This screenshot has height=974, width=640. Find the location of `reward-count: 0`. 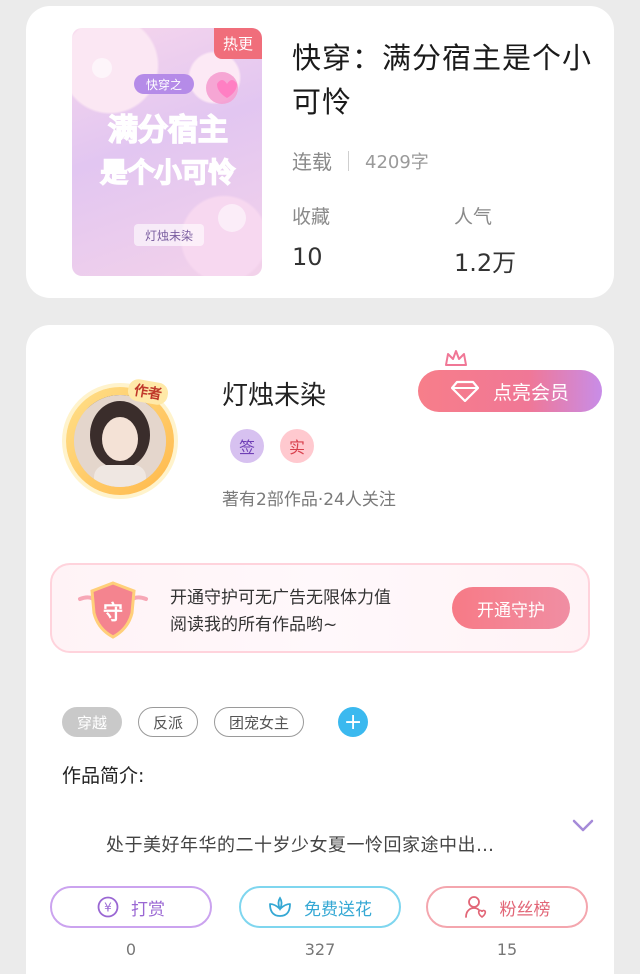

reward-count: 0 is located at coordinates (131, 949).